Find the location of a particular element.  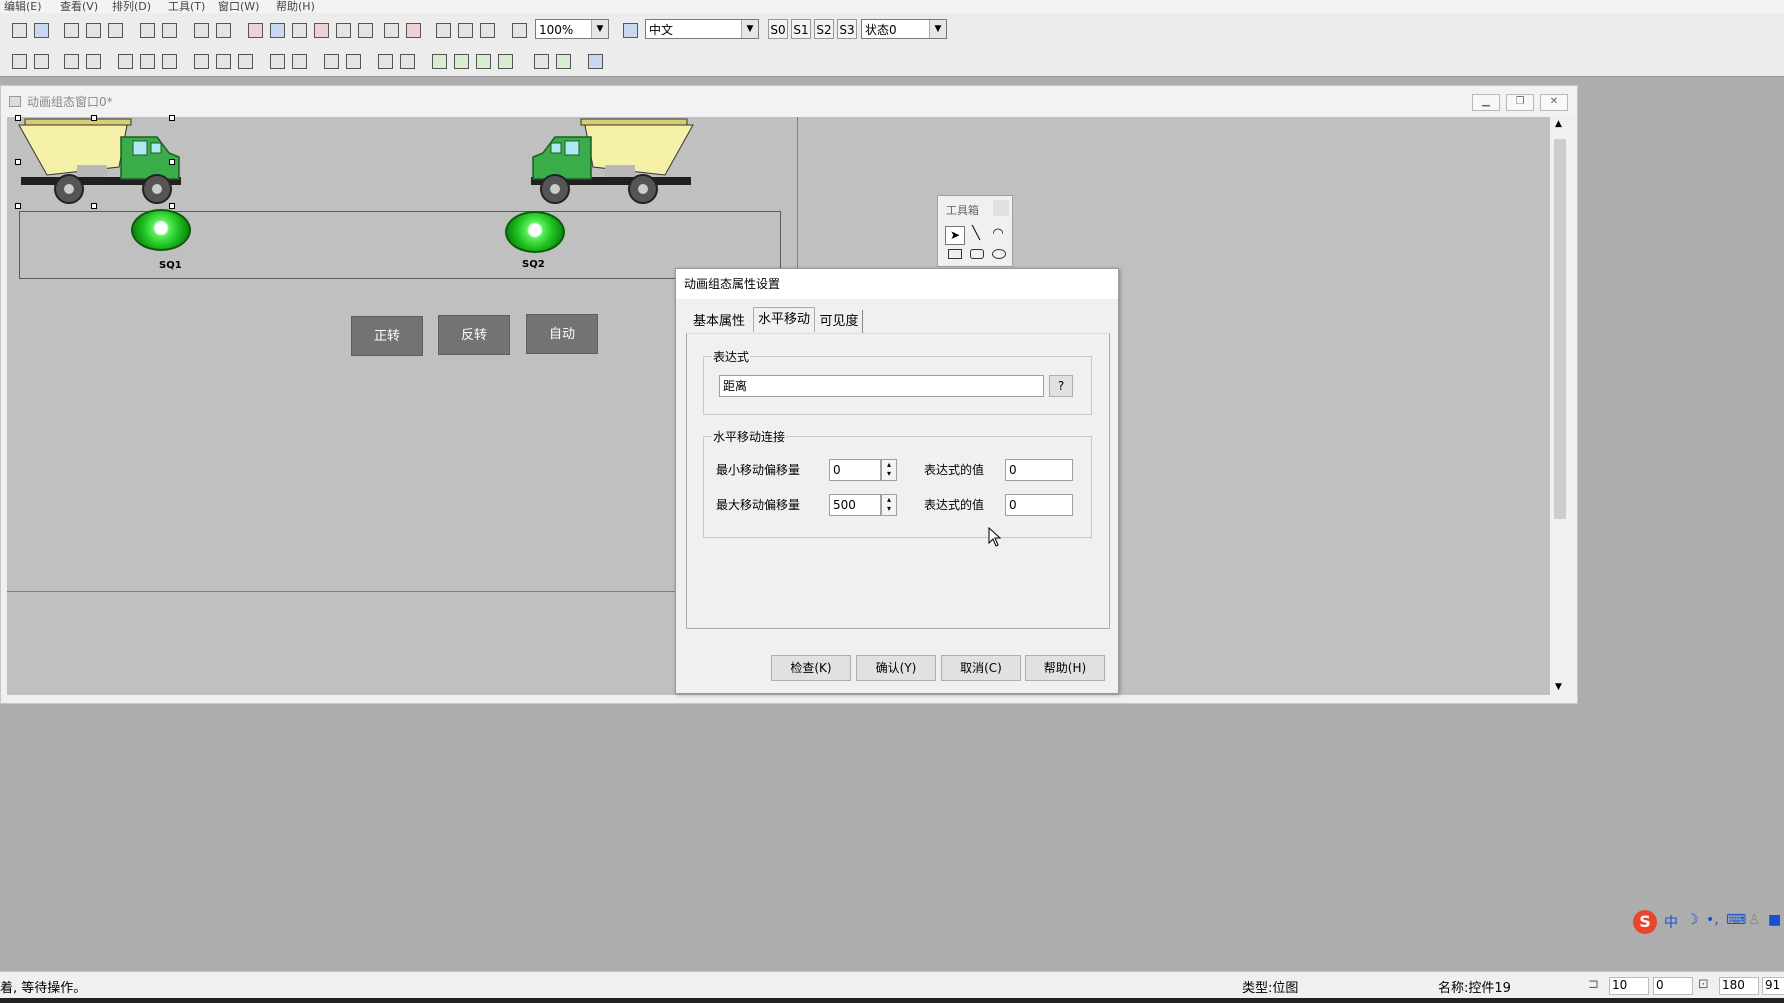

group-icon is located at coordinates (384, 60).